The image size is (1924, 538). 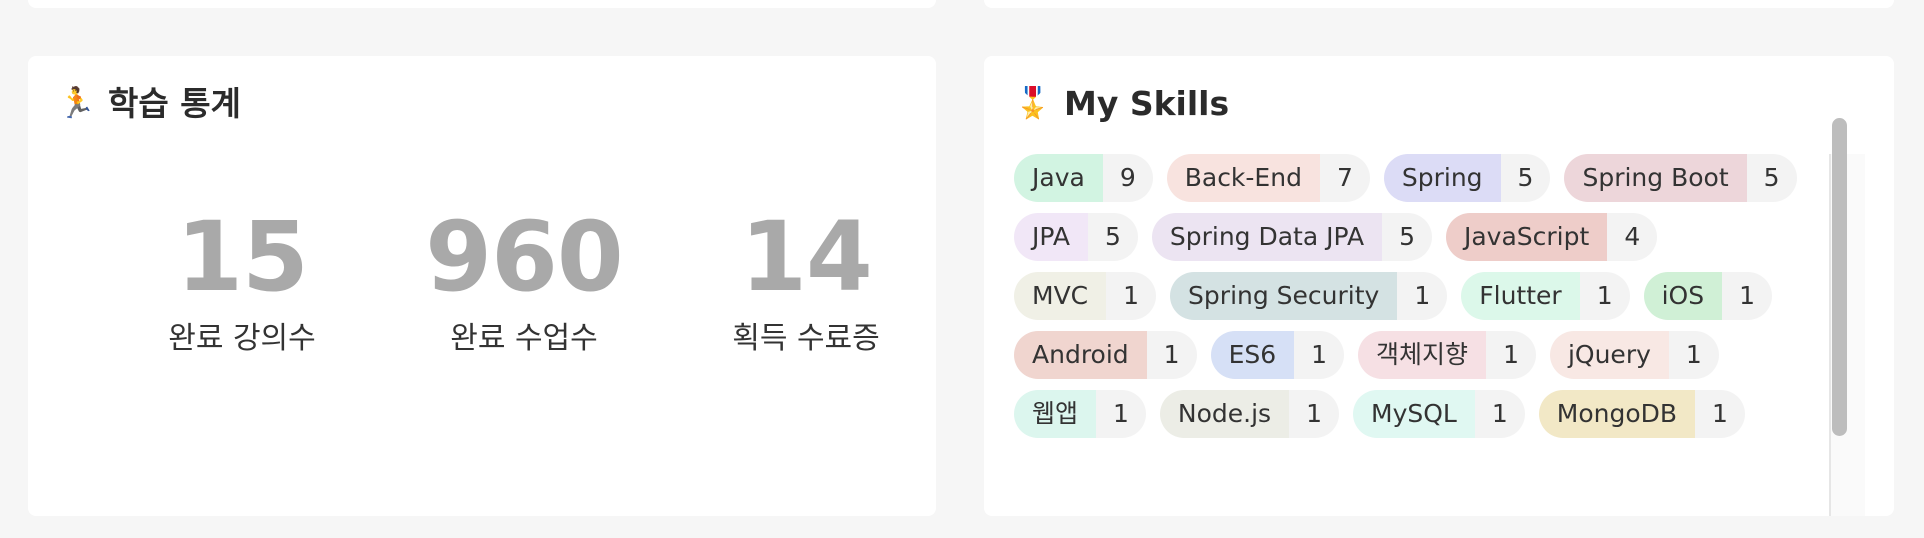 I want to click on stat-completed-lessons: 960 완료 수업수, so click(x=524, y=281).